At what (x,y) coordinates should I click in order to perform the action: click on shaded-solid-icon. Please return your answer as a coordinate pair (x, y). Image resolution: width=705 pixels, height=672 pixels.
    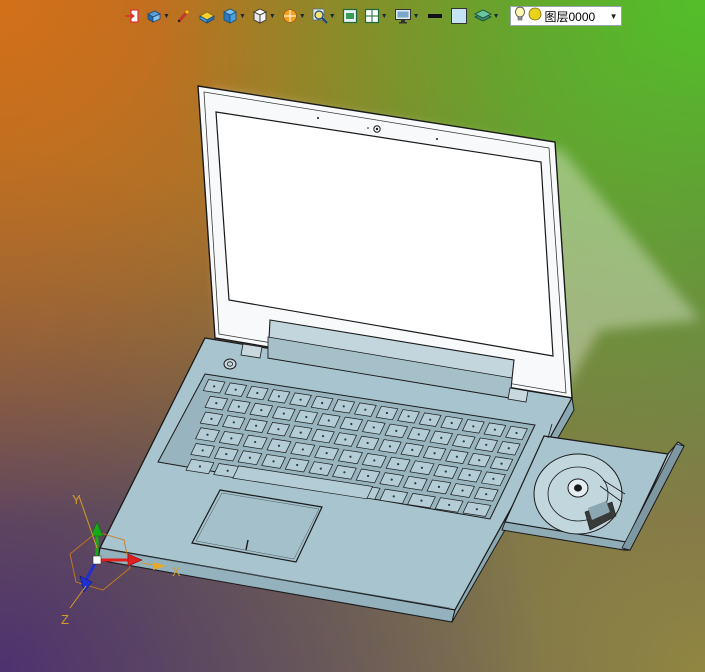
    Looking at the image, I should click on (207, 16).